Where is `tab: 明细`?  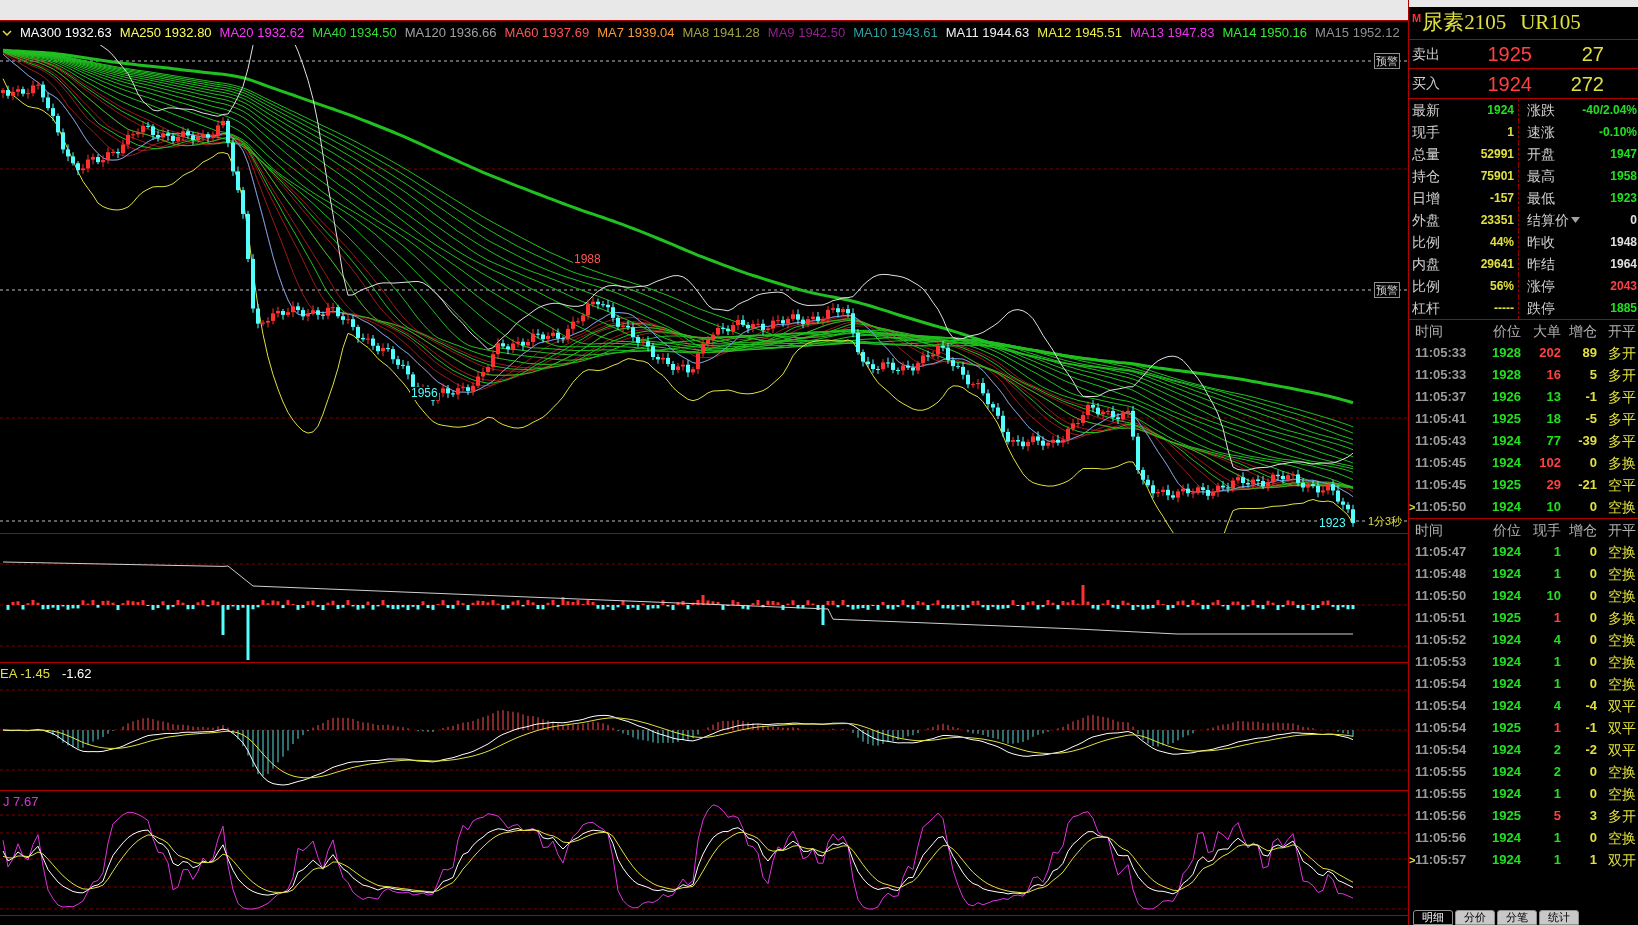
tab: 明细 is located at coordinates (1433, 917).